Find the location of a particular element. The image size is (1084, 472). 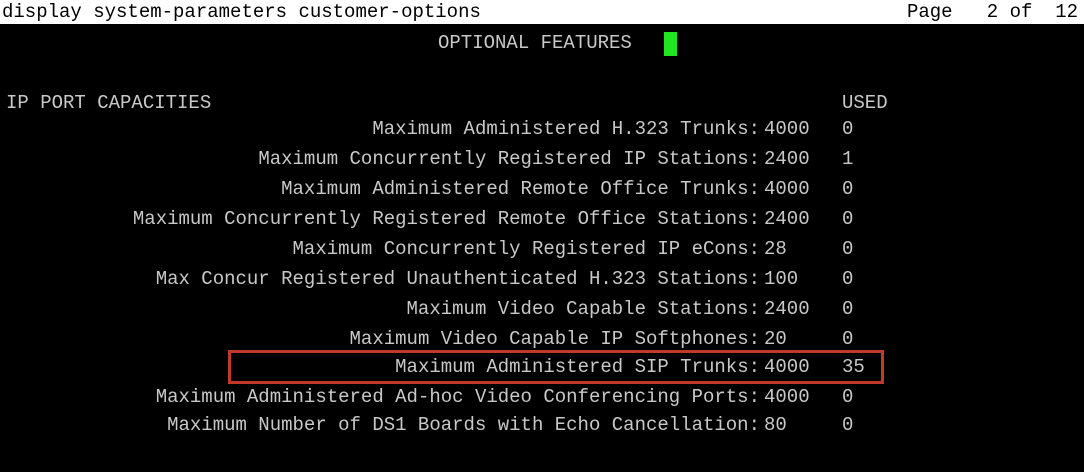

capacity-value-field: 80 is located at coordinates (775, 425).